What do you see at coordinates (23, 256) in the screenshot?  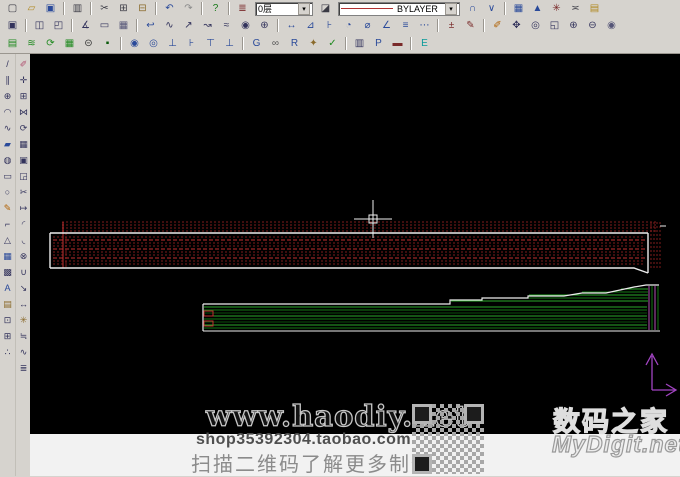 I see `break-tool: ⊗` at bounding box center [23, 256].